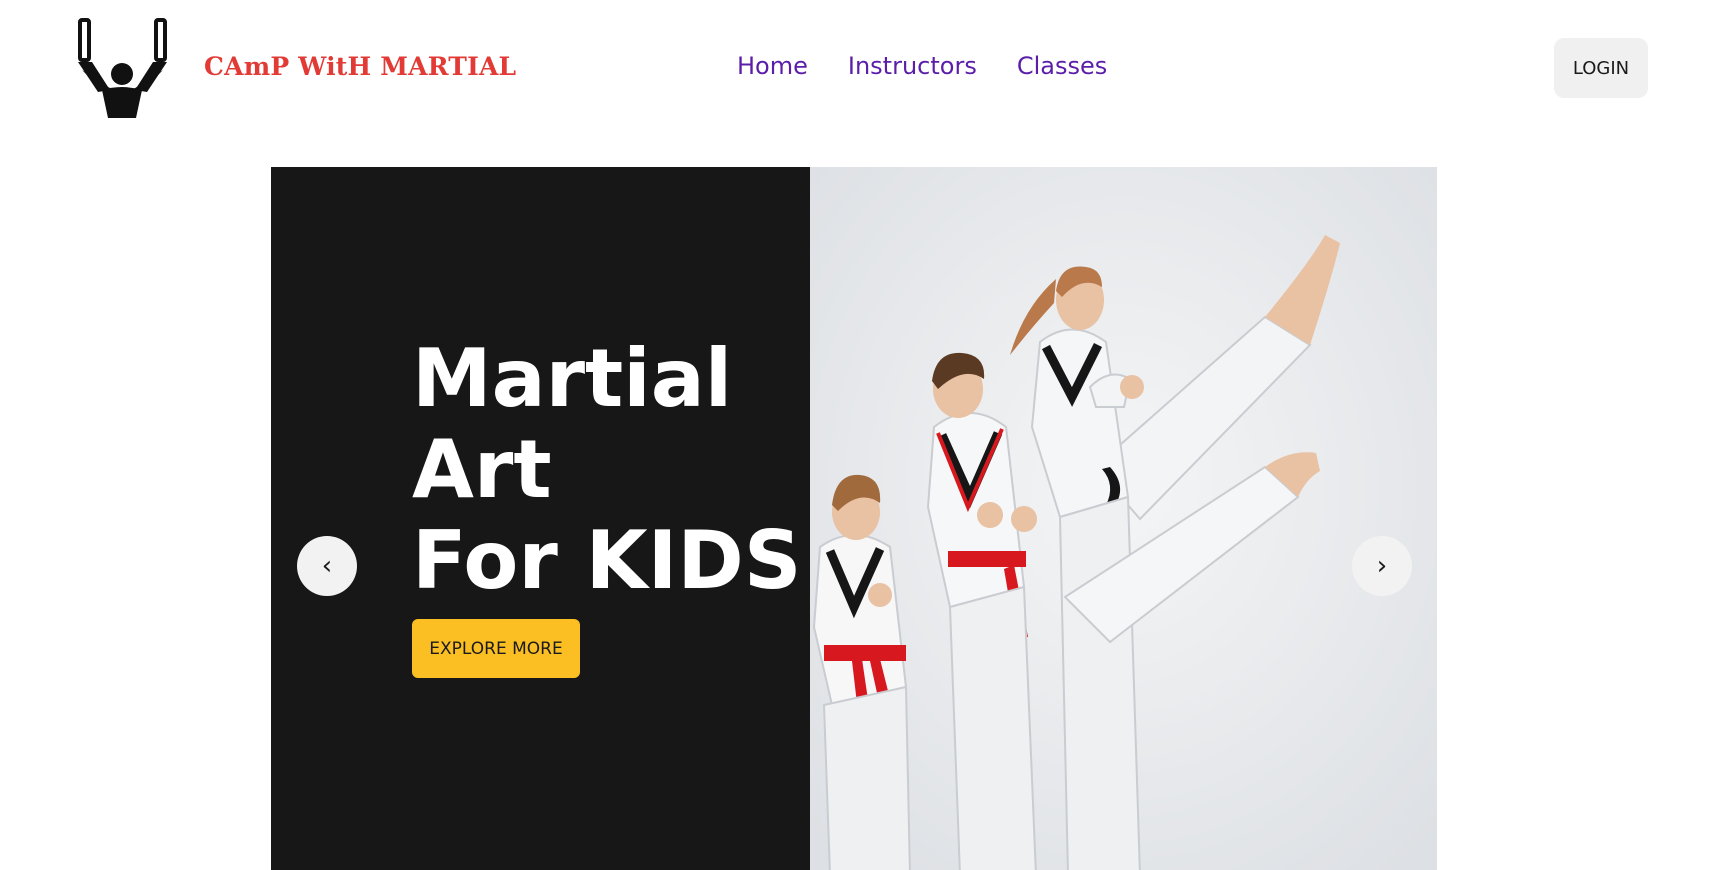 The image size is (1734, 870). What do you see at coordinates (496, 648) in the screenshot?
I see `explore-more-button: EXPLORE MORE` at bounding box center [496, 648].